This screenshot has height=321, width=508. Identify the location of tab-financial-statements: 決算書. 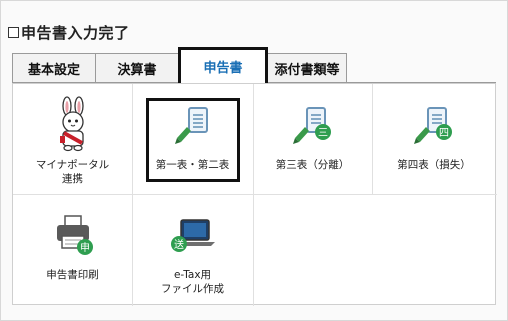
(137, 68).